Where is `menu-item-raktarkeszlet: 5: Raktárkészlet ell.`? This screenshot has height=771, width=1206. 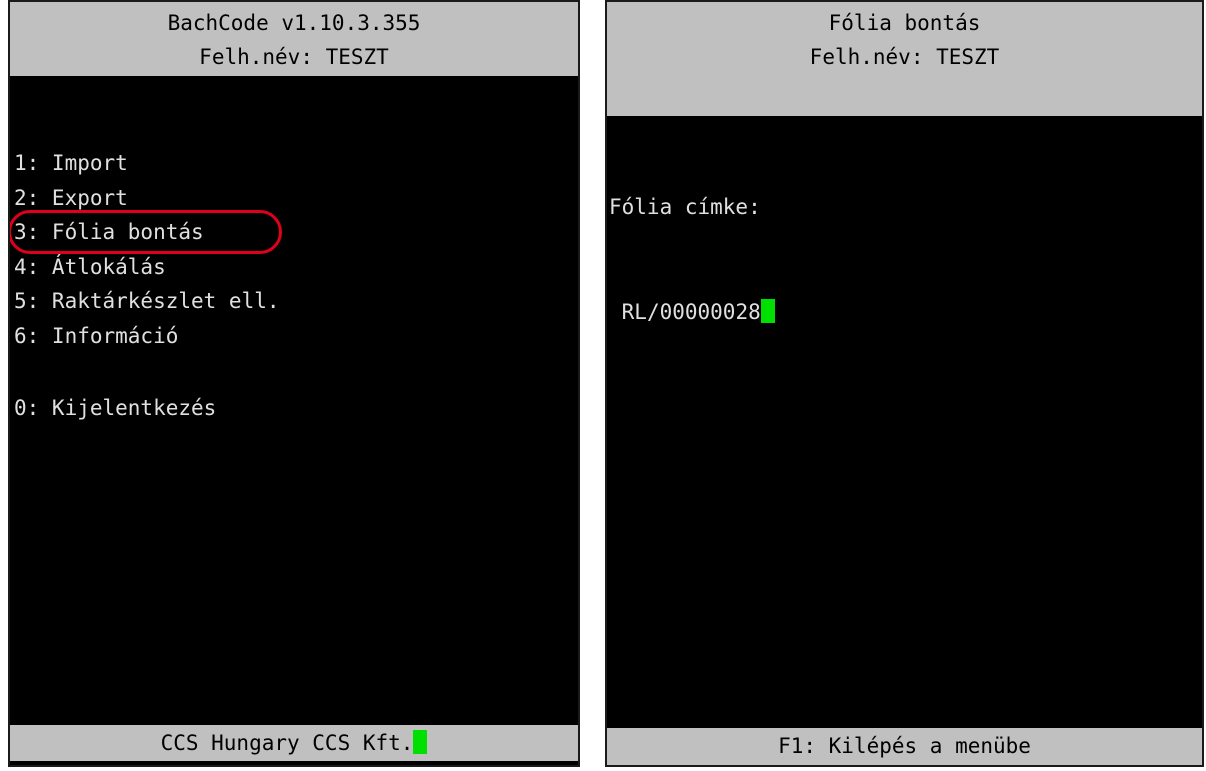
menu-item-raktarkeszlet: 5: Raktárkészlet ell. is located at coordinates (147, 301).